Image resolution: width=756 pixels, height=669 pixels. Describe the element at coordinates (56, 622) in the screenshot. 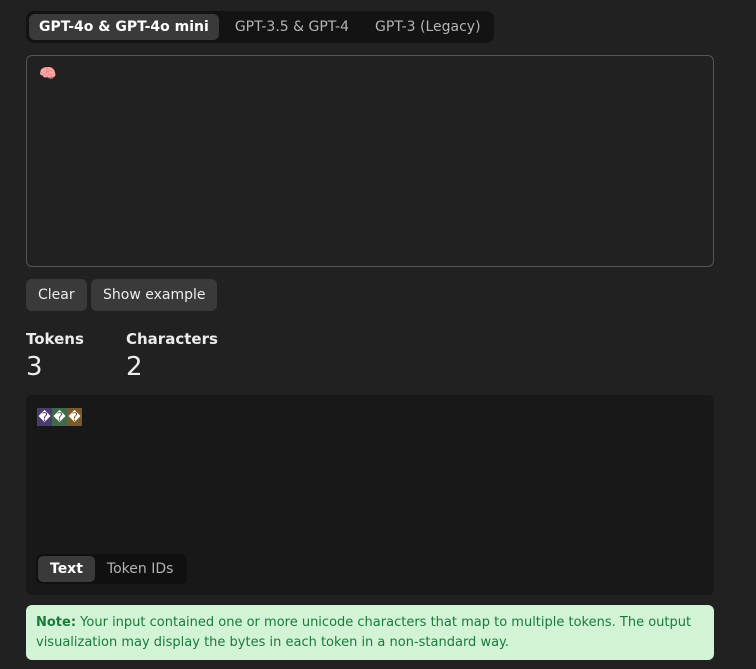

I see `note-label: Note:` at that location.